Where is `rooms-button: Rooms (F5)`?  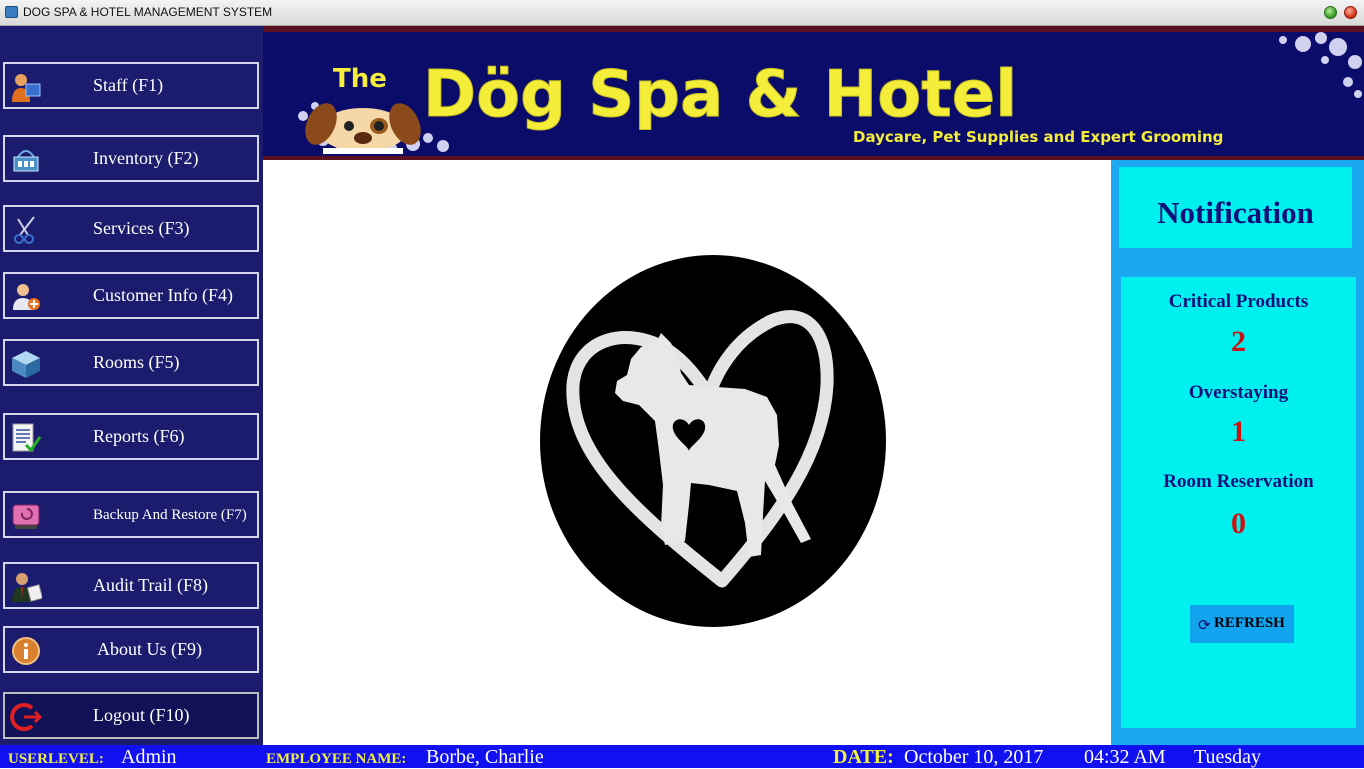
rooms-button: Rooms (F5) is located at coordinates (131, 362).